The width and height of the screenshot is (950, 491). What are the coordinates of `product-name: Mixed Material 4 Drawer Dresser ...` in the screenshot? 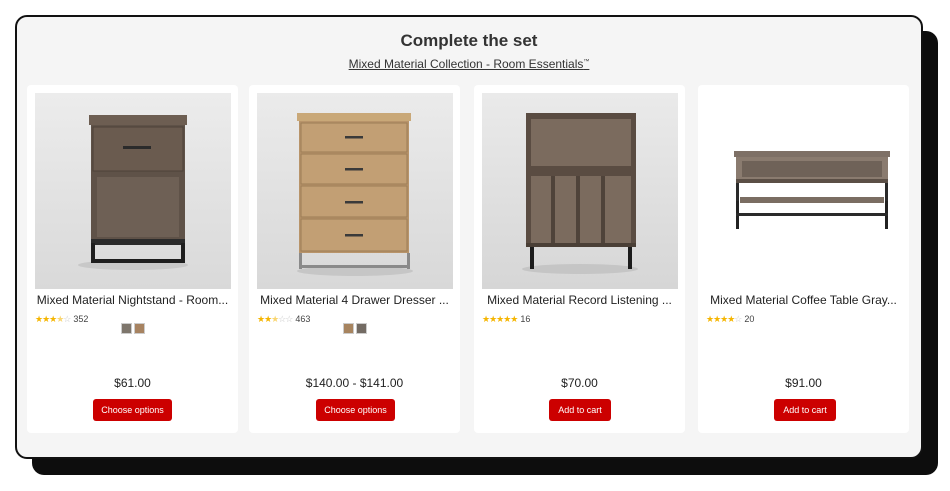 It's located at (354, 300).